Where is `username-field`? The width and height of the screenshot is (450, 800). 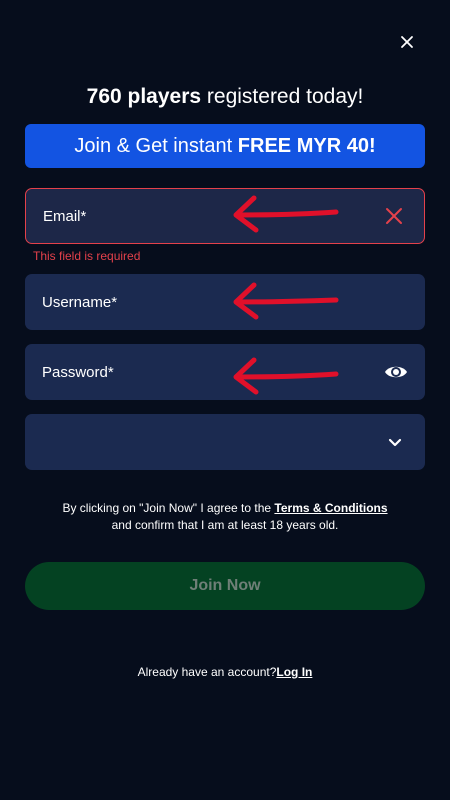
username-field is located at coordinates (225, 302).